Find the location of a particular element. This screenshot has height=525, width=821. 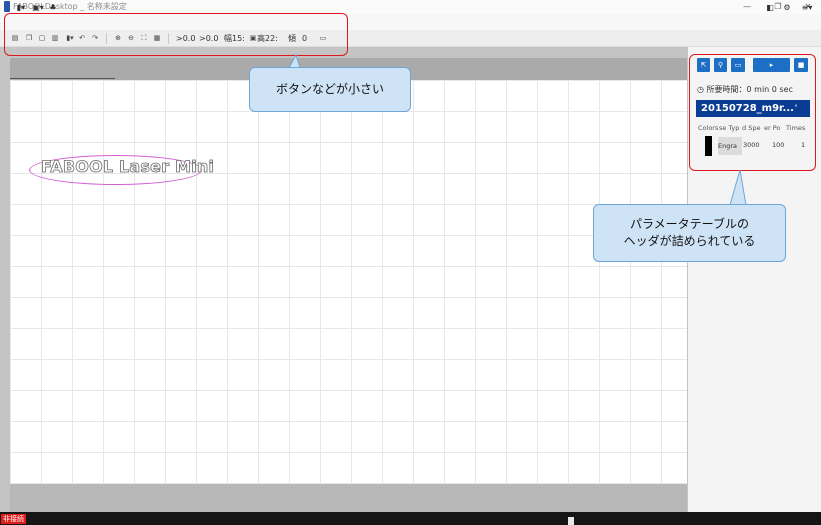

callout-pointer-table is located at coordinates (738, 187).